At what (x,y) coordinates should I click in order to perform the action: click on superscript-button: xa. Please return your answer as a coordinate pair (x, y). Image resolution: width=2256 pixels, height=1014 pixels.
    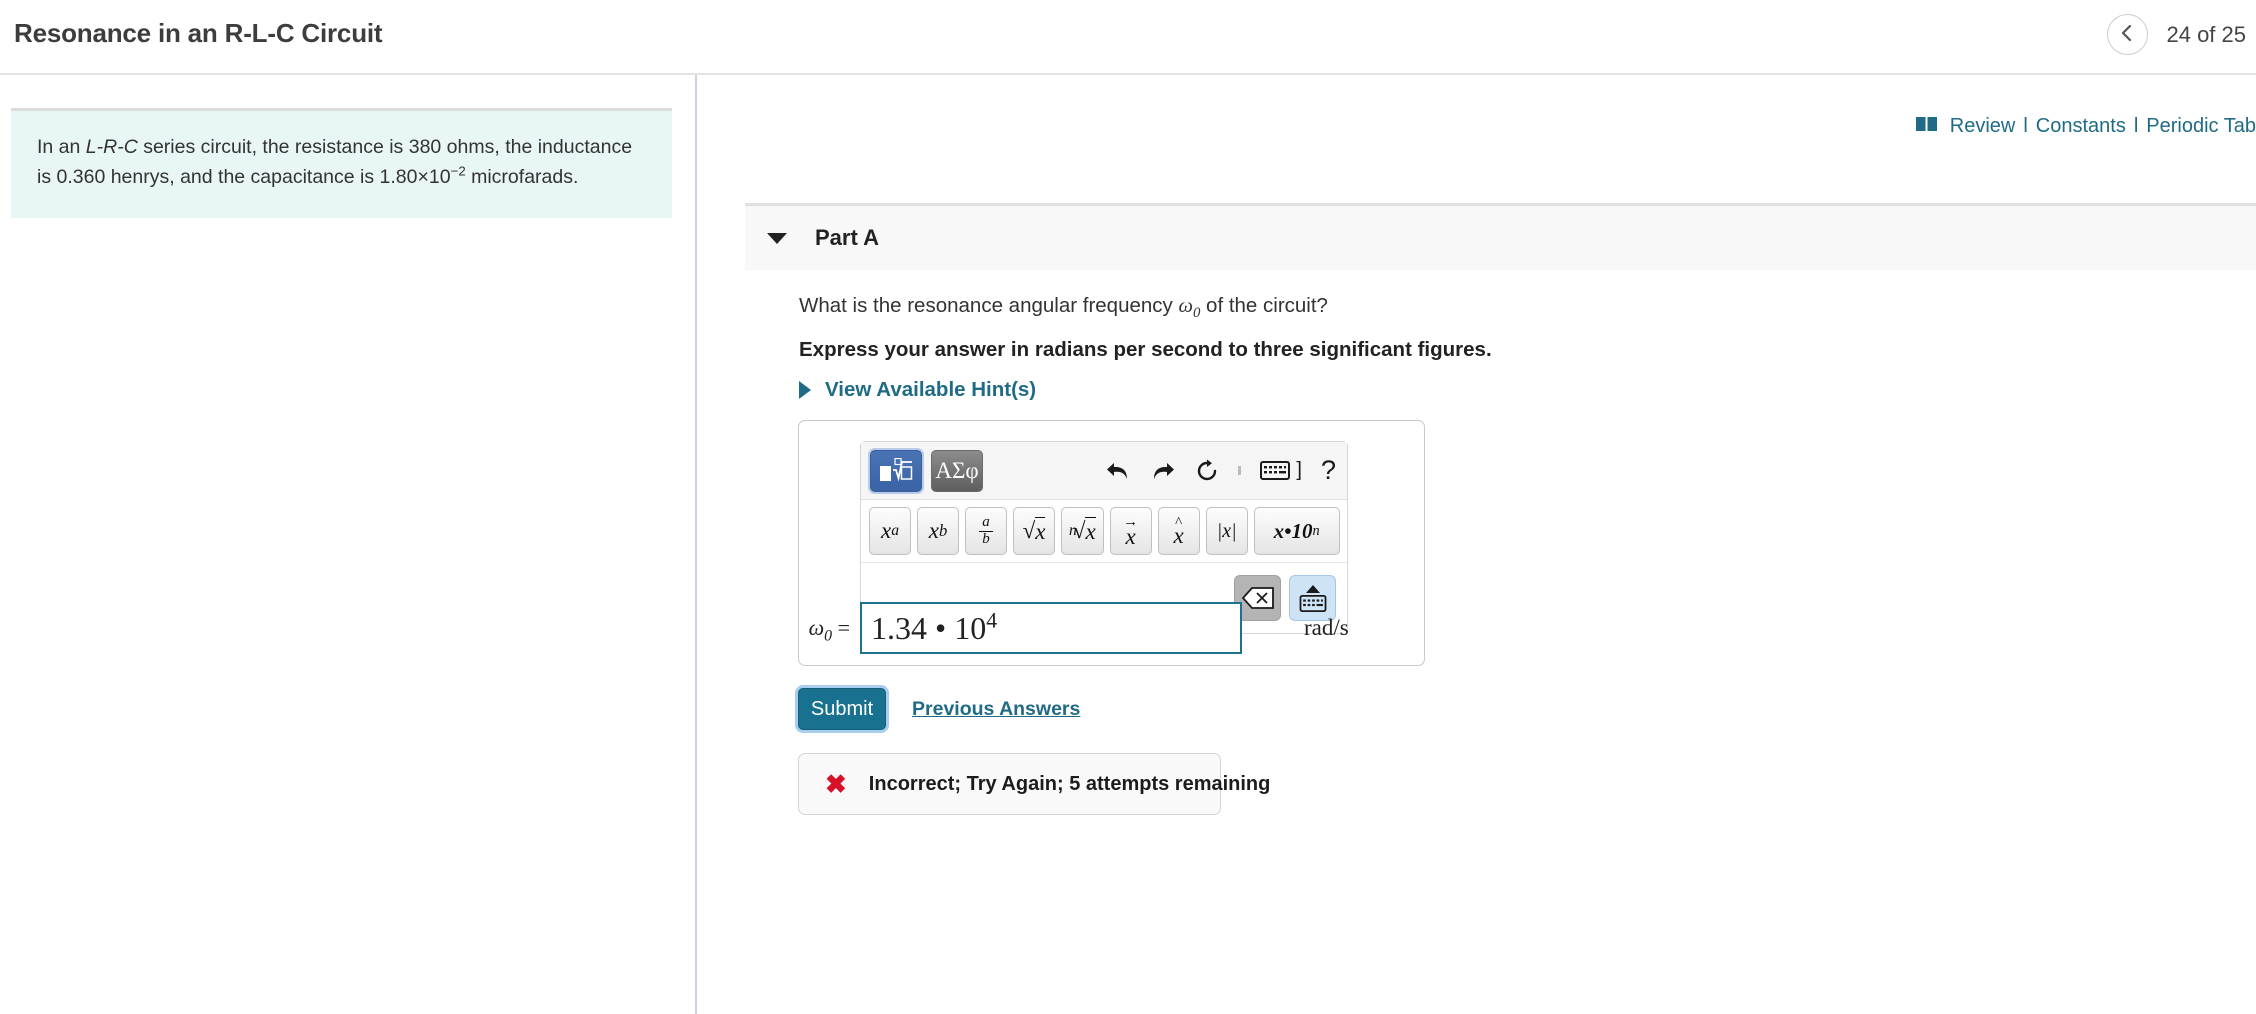
    Looking at the image, I should click on (890, 531).